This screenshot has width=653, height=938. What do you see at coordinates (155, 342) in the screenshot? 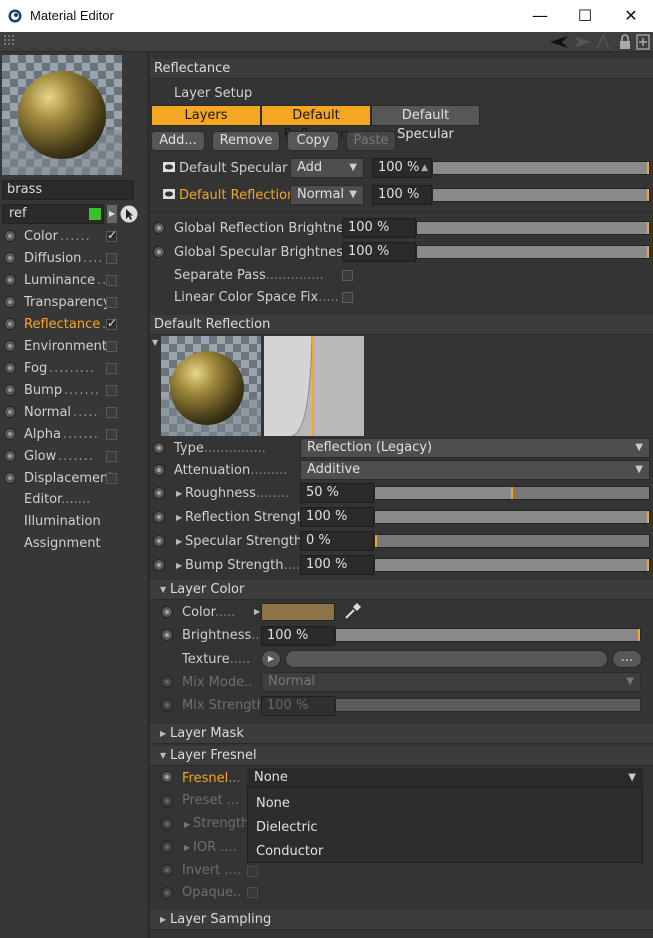
I see `collapse-arrow-icon: ▼` at bounding box center [155, 342].